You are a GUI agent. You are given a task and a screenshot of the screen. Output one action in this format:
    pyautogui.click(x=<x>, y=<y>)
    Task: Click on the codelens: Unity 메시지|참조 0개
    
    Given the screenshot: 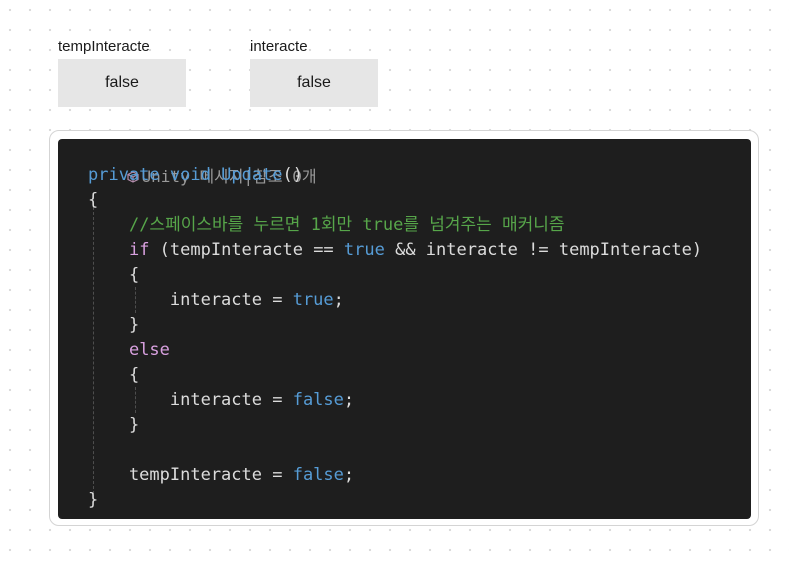 What is the action you would take?
    pyautogui.click(x=202, y=162)
    